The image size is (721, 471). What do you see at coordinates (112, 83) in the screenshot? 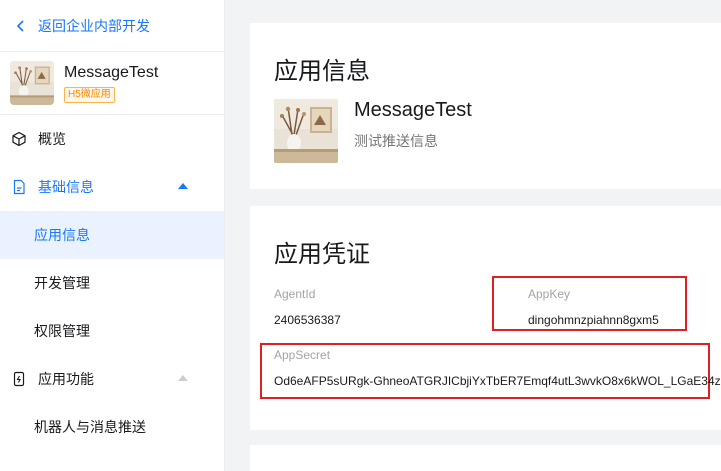
I see `sidebar-app-header: MessageTest H5微应用` at bounding box center [112, 83].